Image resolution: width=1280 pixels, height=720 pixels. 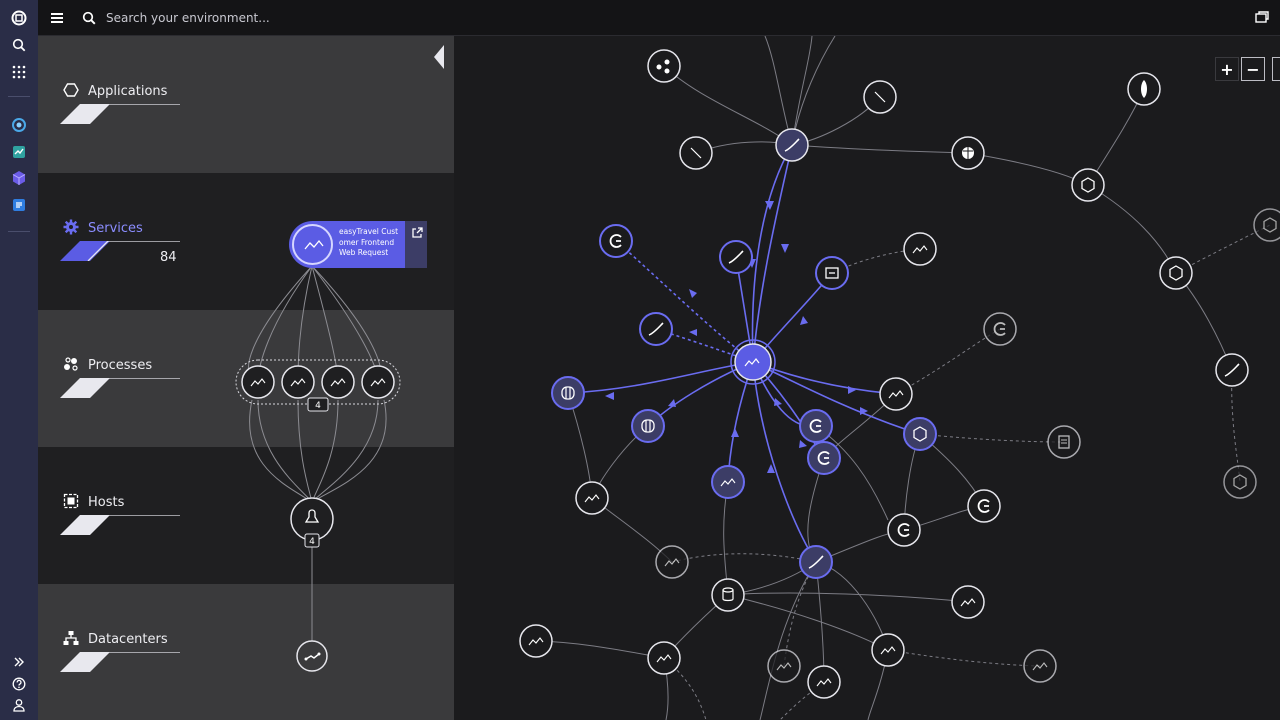 I want to click on menu-icon, so click(x=57, y=18).